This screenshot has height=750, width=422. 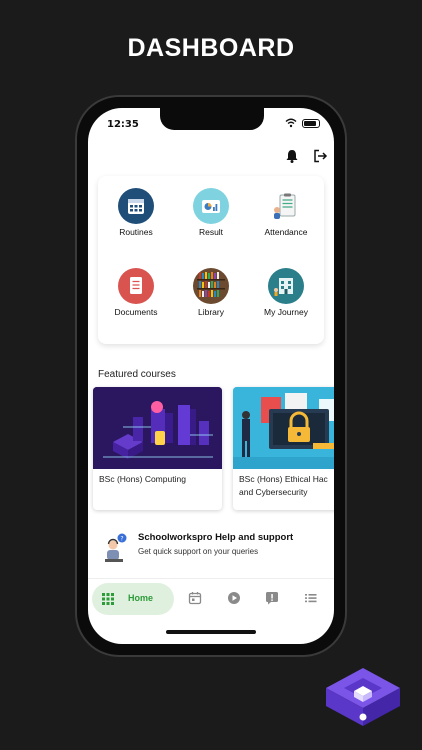 What do you see at coordinates (211, 232) in the screenshot?
I see `menu-tile-label: Result` at bounding box center [211, 232].